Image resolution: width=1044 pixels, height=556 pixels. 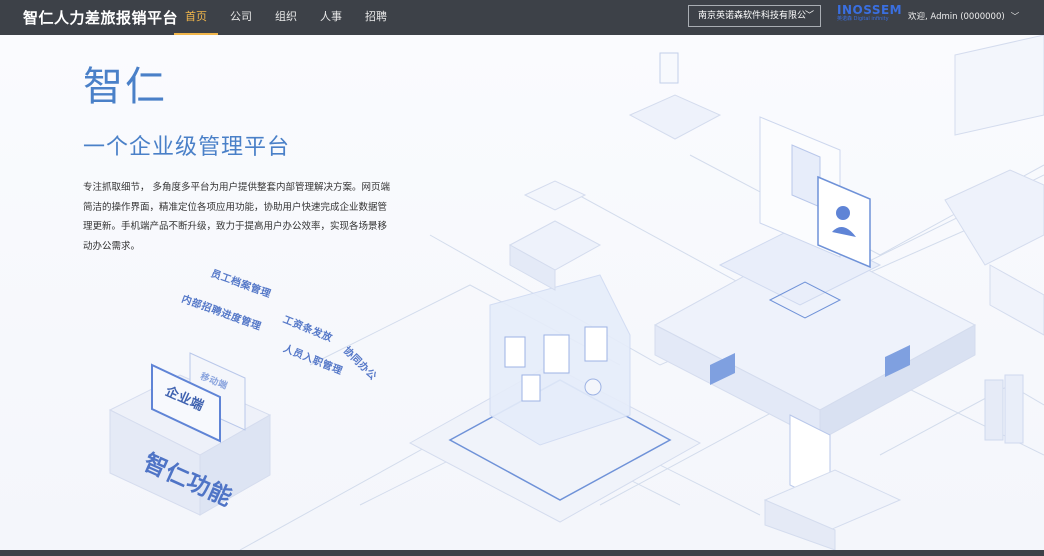 I want to click on logo-subtext: 英诺森 Digital infinity, so click(x=863, y=19).